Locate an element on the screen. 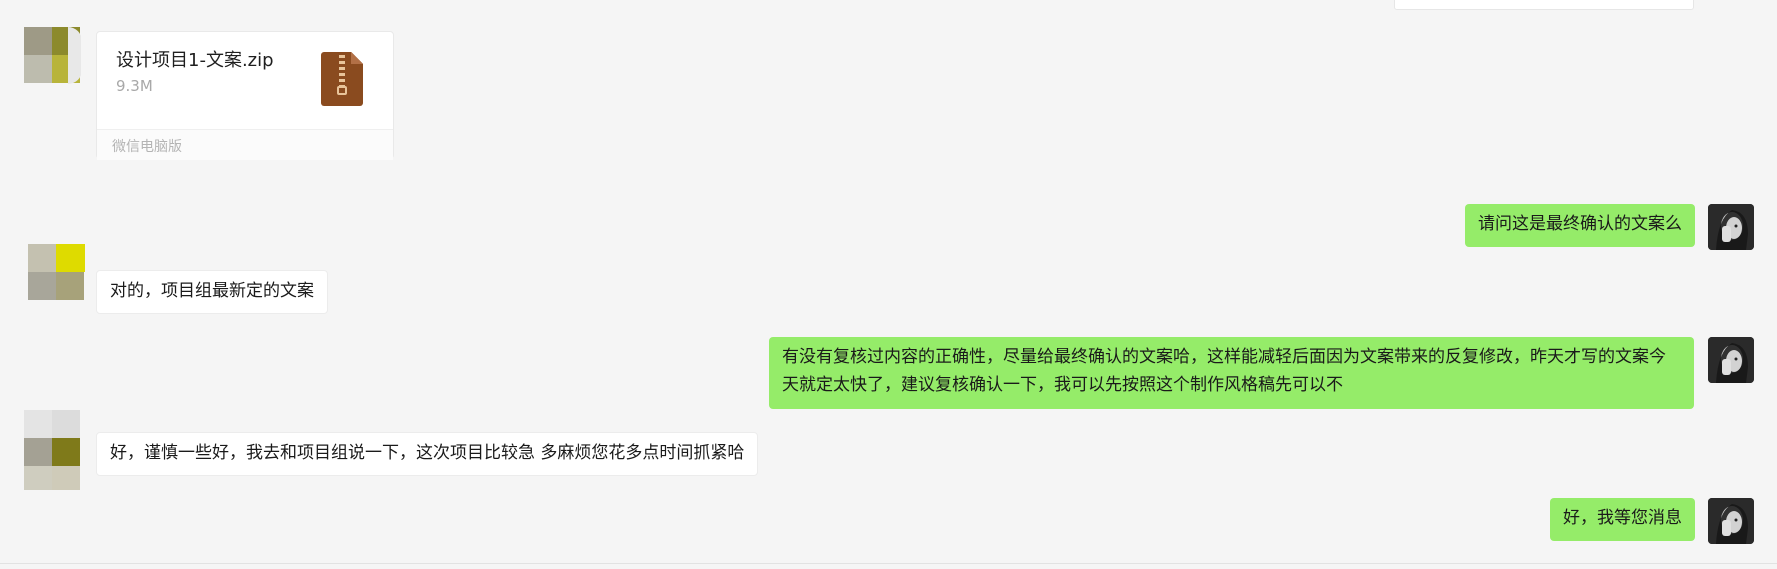 The height and width of the screenshot is (569, 1777). message-text: 请问这是最终确认的文案么 is located at coordinates (1580, 224).